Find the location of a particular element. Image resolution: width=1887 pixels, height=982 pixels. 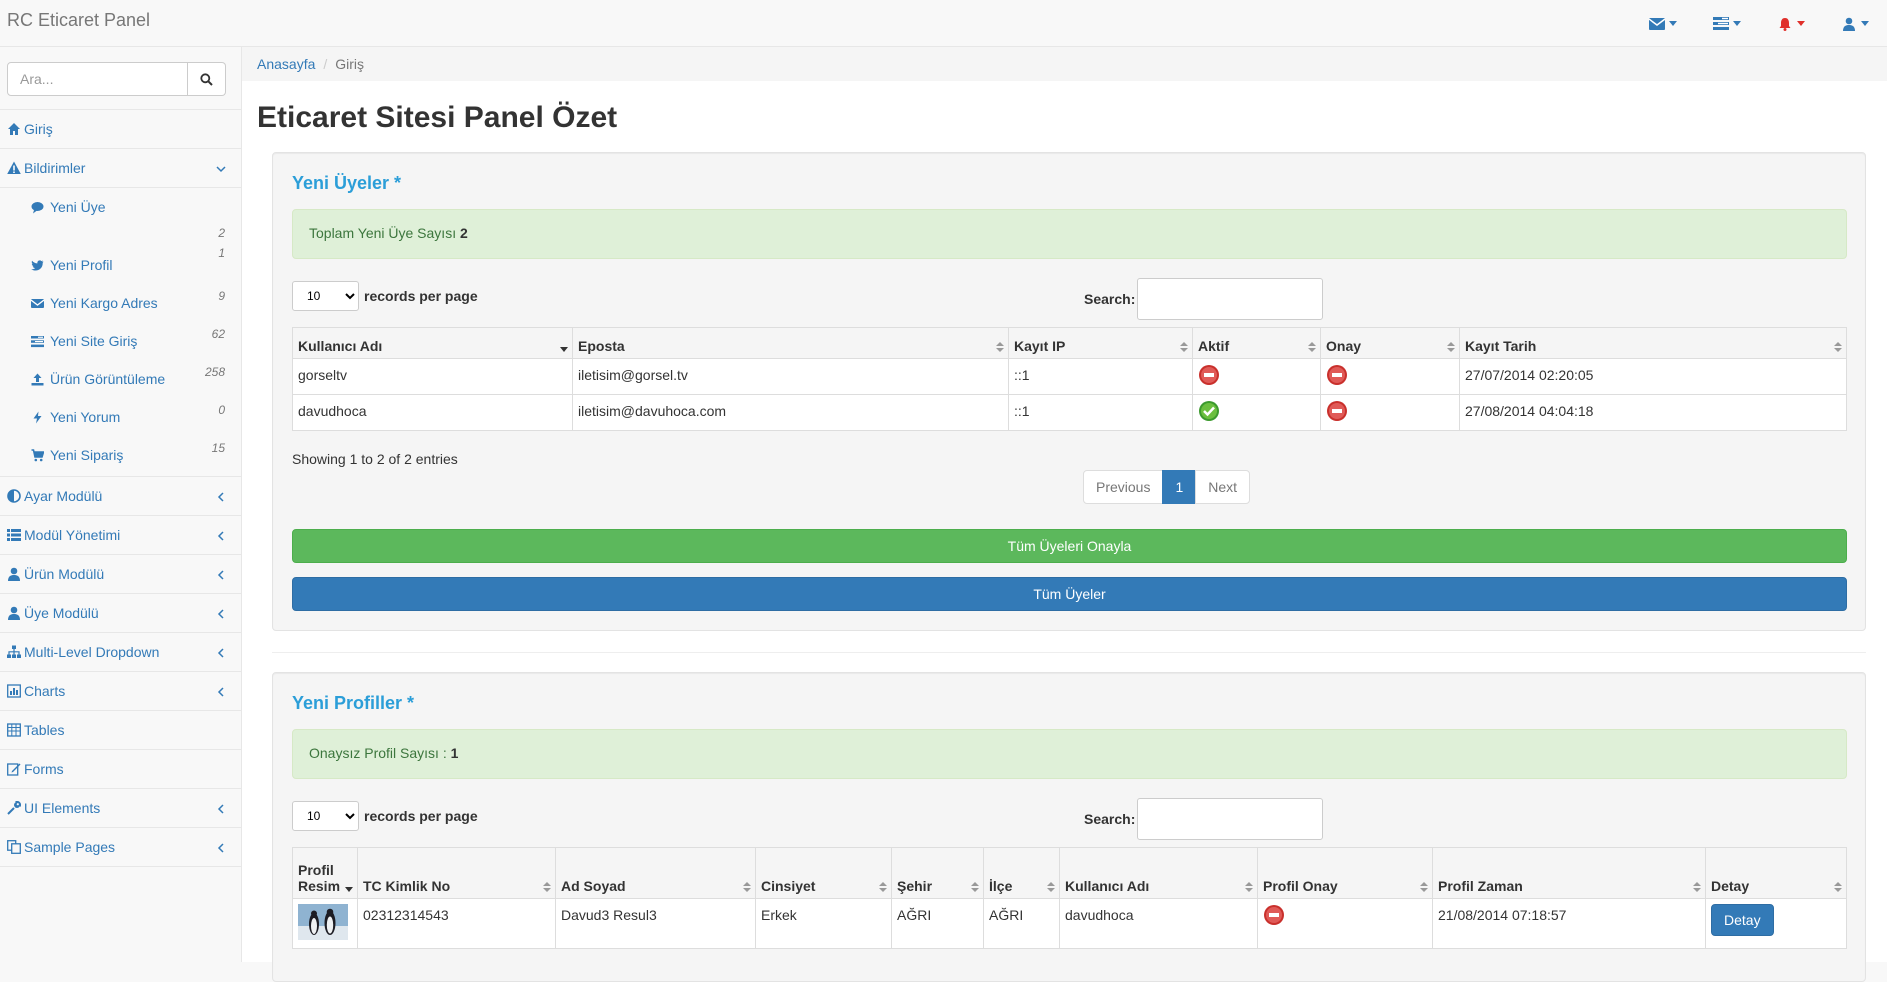

new-members-heading: Yeni Üyeler * is located at coordinates (347, 183).